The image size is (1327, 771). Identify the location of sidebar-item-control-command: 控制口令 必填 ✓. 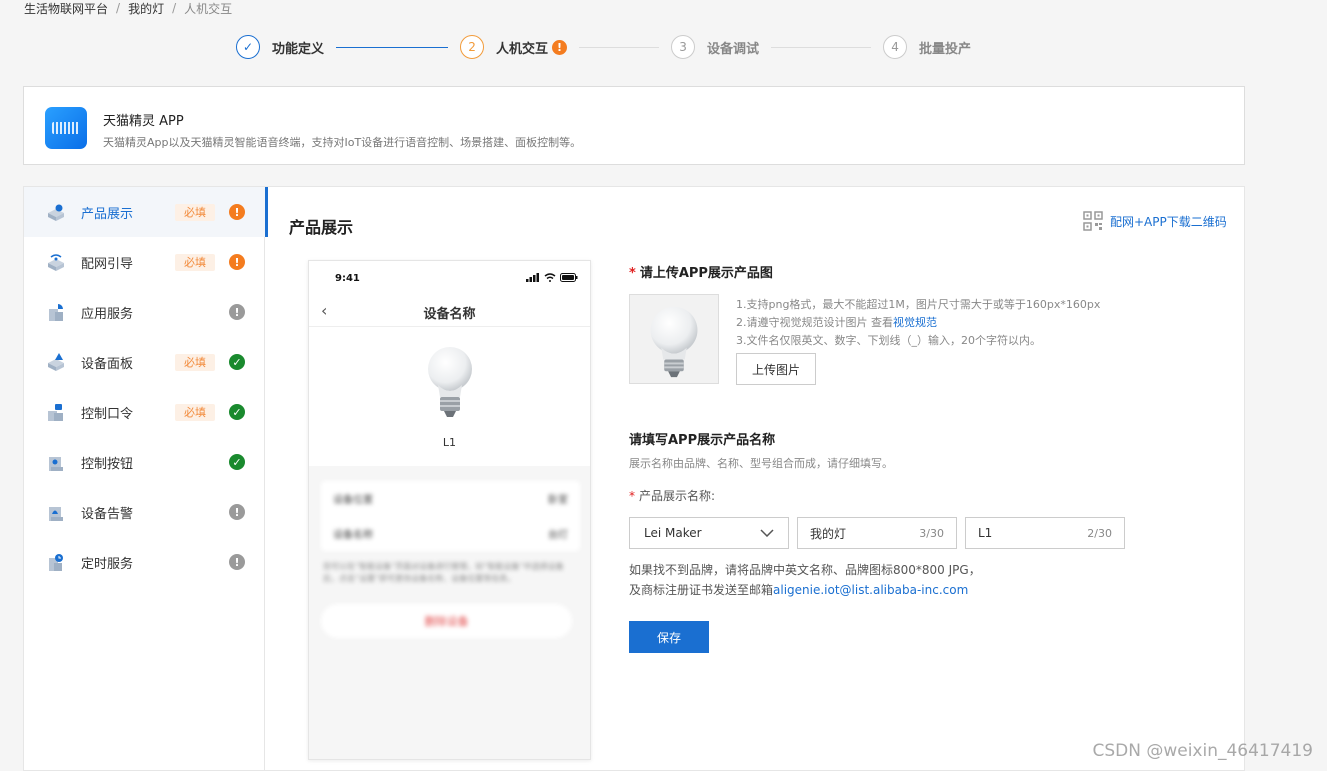
(144, 412).